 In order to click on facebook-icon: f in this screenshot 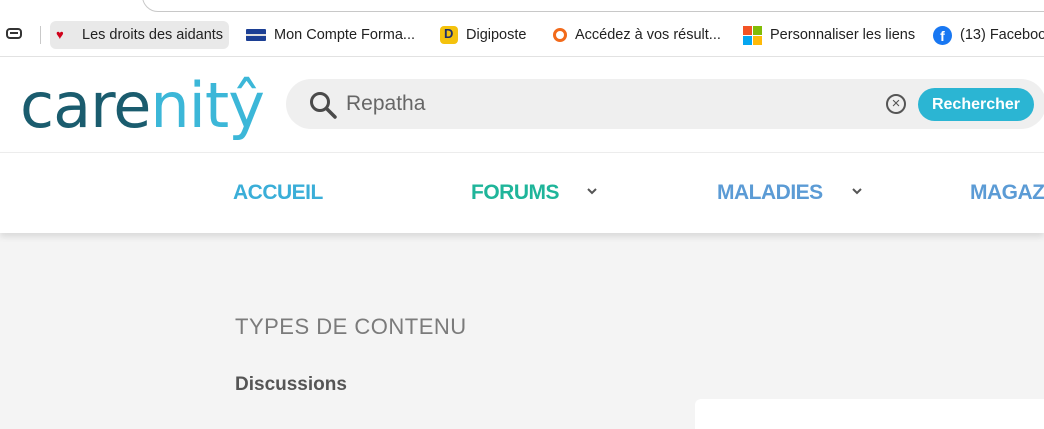, I will do `click(942, 35)`.